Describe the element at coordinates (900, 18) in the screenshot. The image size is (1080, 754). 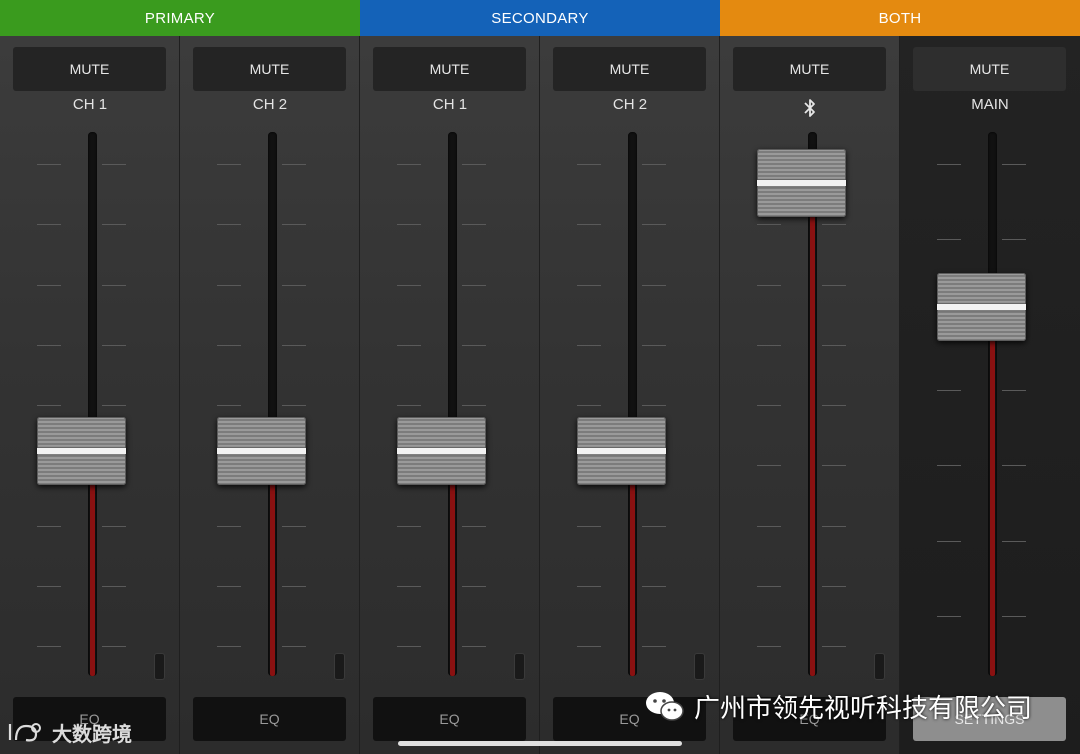
I see `group-both: BOTH` at that location.